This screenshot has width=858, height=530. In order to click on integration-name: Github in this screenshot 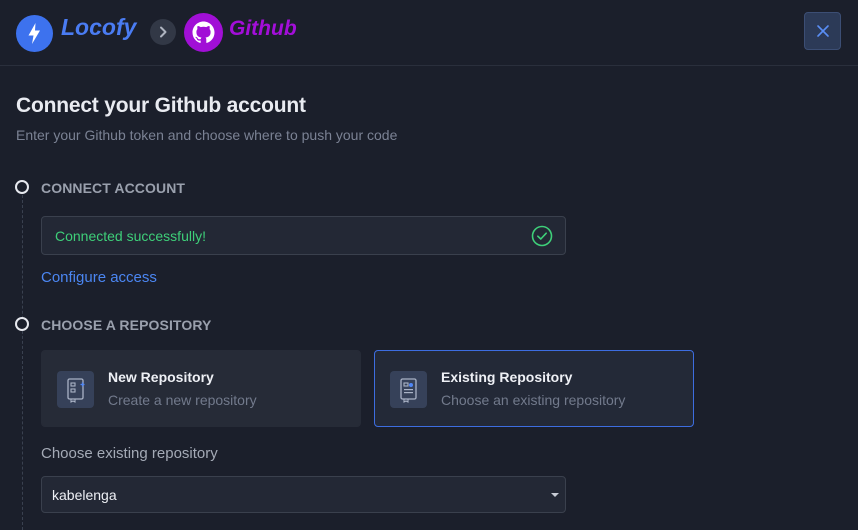, I will do `click(263, 28)`.